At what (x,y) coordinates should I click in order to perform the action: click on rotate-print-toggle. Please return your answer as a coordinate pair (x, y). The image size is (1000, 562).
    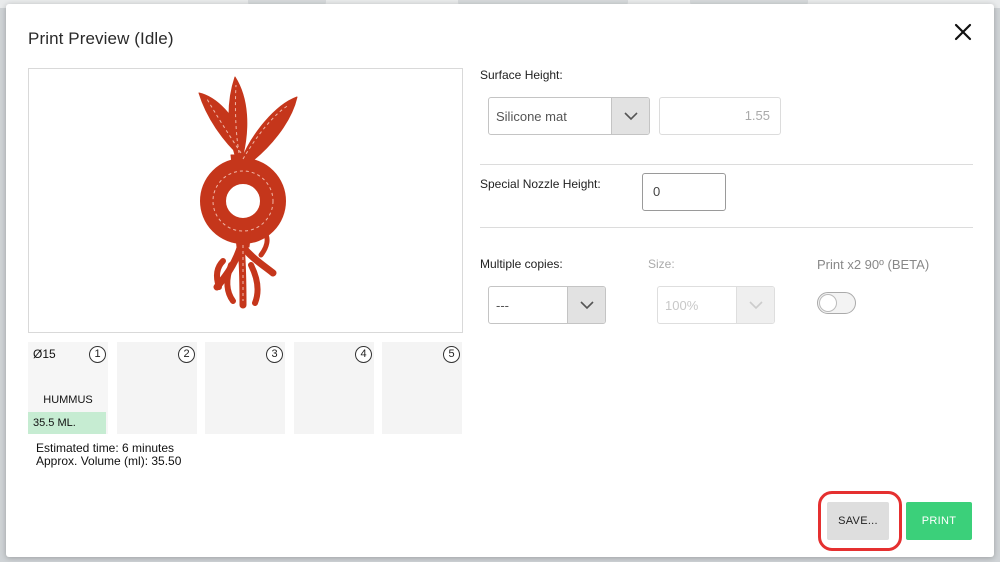
    Looking at the image, I should click on (836, 303).